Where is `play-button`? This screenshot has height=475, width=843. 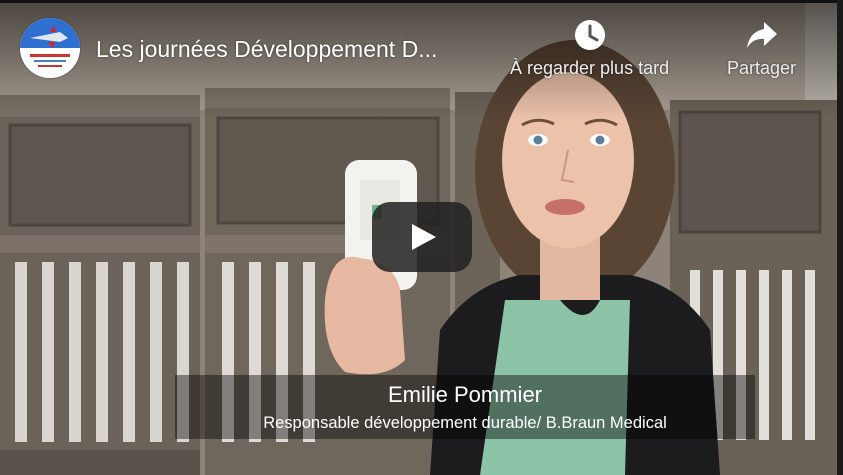
play-button is located at coordinates (422, 237).